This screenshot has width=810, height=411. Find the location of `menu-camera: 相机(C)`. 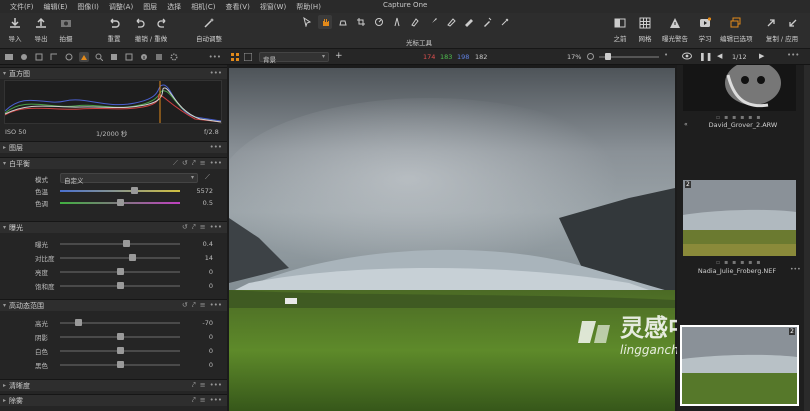

menu-camera: 相机(C) is located at coordinates (203, 7).